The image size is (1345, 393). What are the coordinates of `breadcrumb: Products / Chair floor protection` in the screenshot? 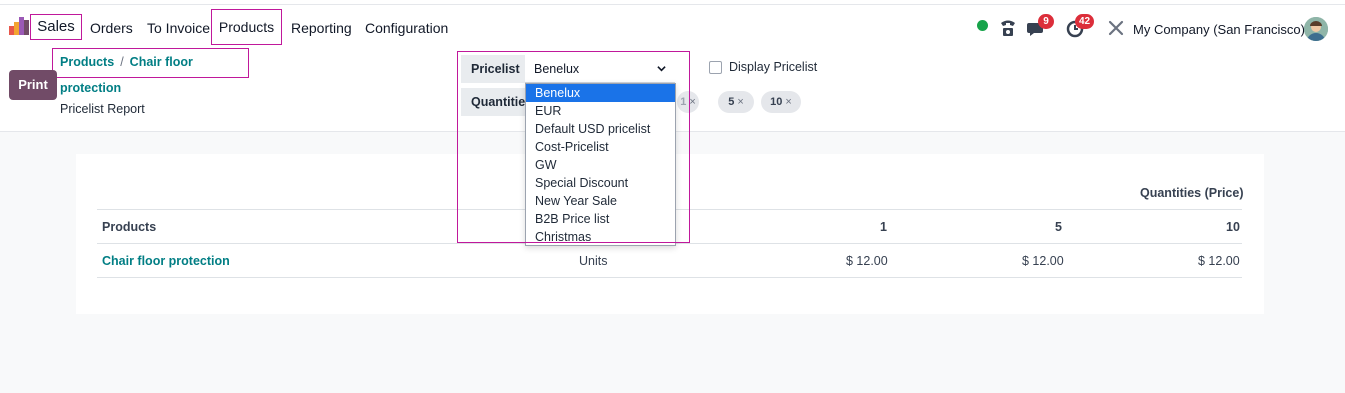 It's located at (150, 71).